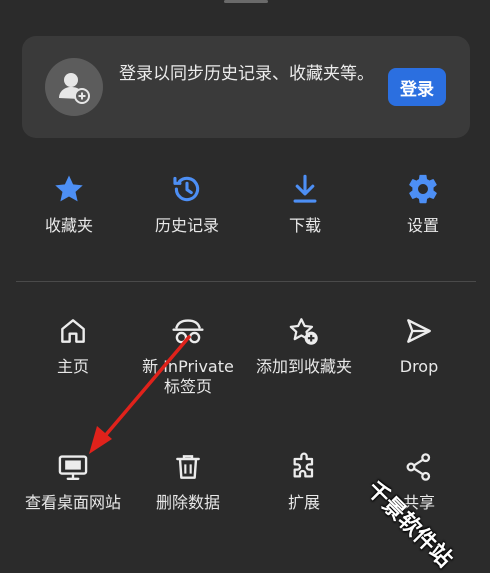  I want to click on drop-button: Drop, so click(419, 346).